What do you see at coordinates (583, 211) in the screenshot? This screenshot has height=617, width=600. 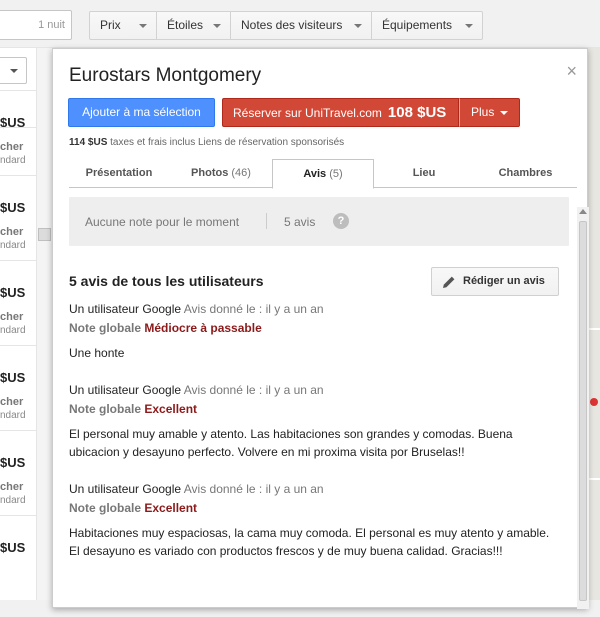 I see `scroll-up-icon` at bounding box center [583, 211].